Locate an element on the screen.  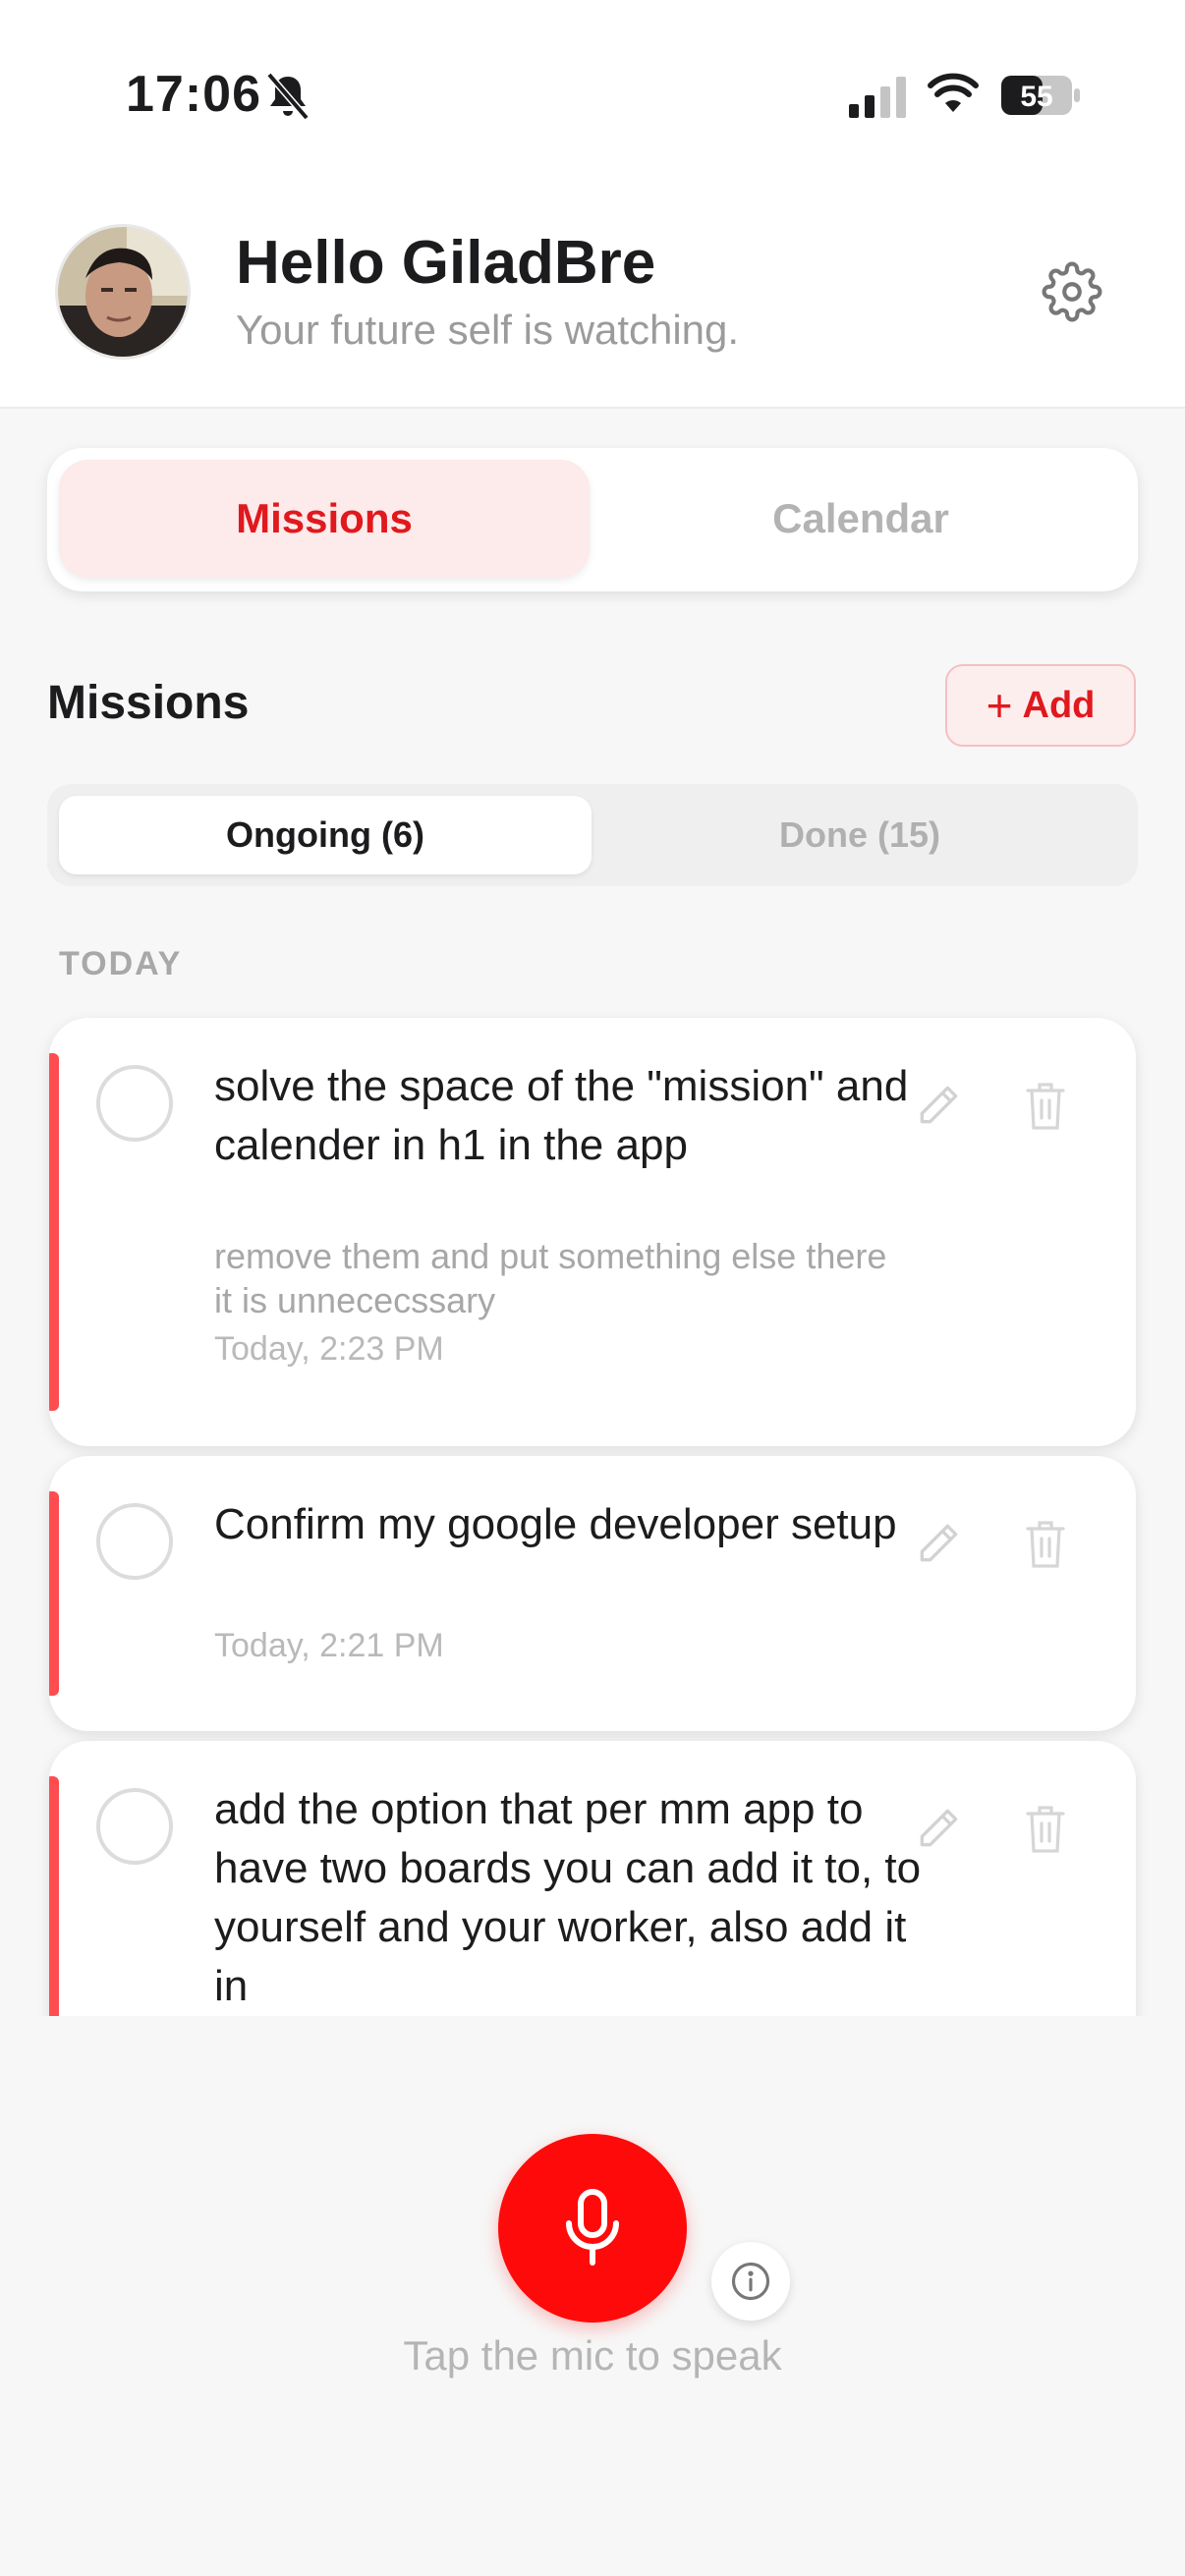
avatar-photo is located at coordinates (123, 292).